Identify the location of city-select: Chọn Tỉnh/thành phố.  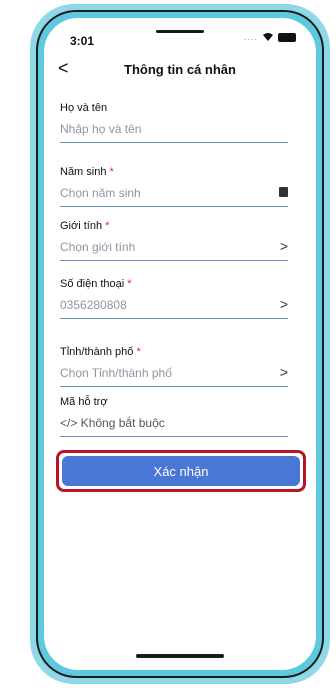
(116, 373).